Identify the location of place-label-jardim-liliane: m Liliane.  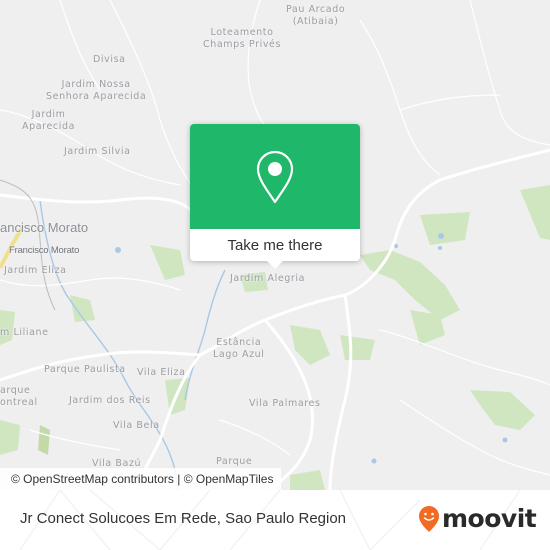
(24, 332).